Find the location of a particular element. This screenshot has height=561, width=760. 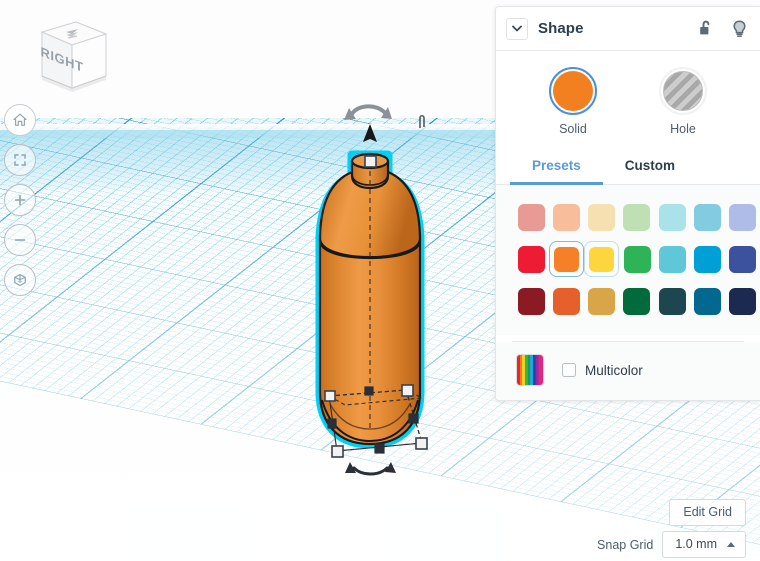

color-swatch-r2-c0 is located at coordinates (531, 301).